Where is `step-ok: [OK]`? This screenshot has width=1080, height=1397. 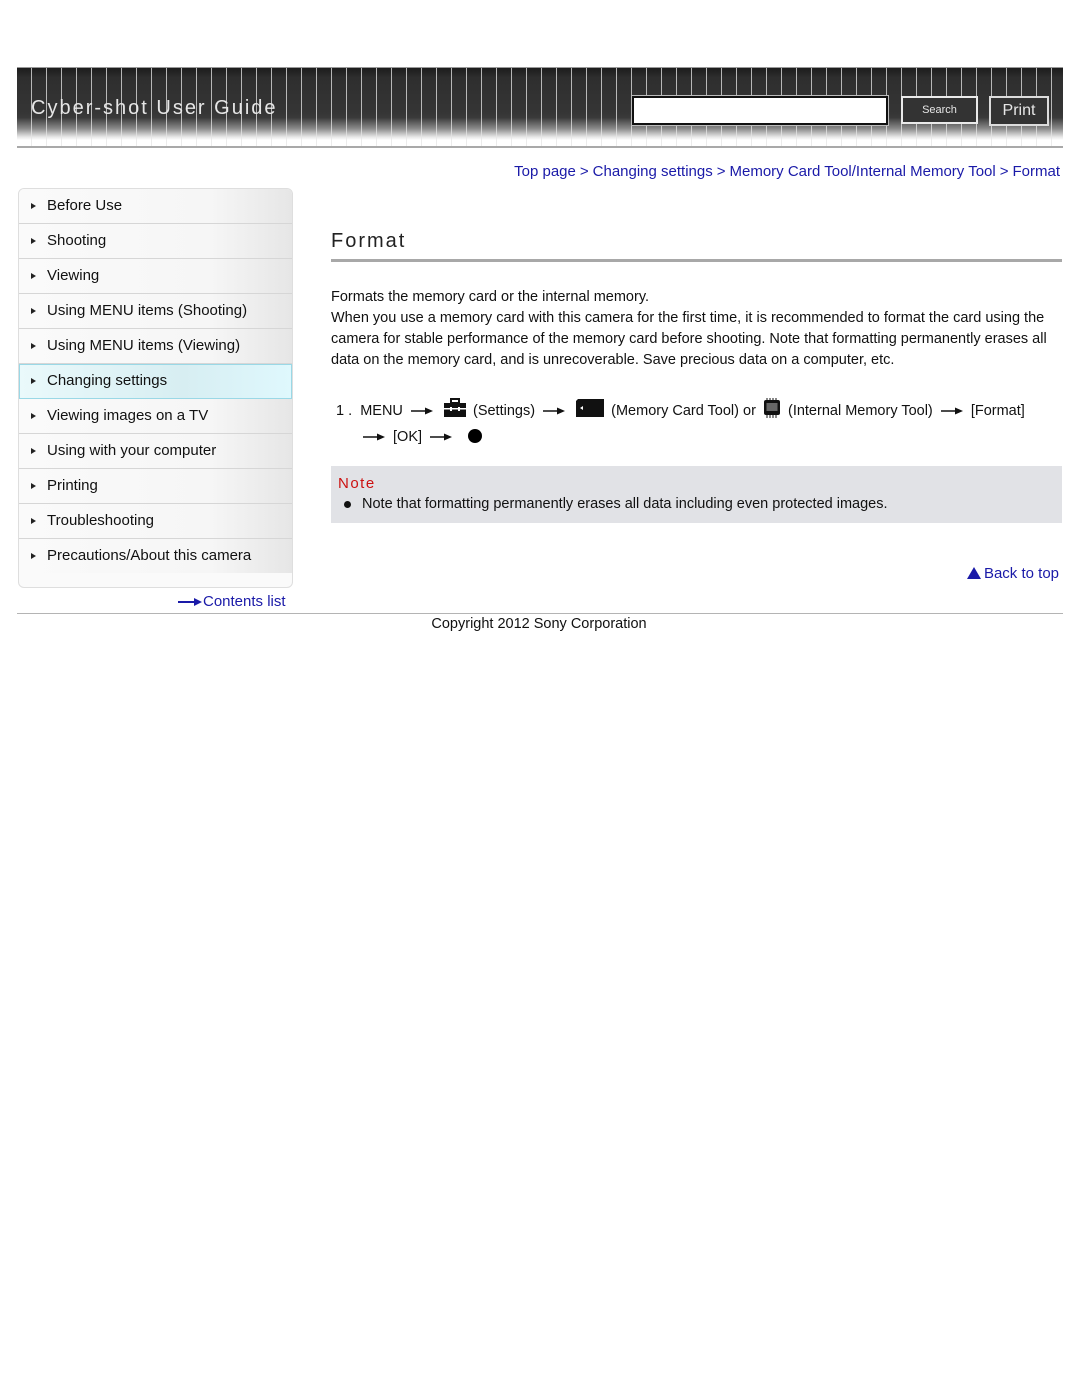 step-ok: [OK] is located at coordinates (408, 437).